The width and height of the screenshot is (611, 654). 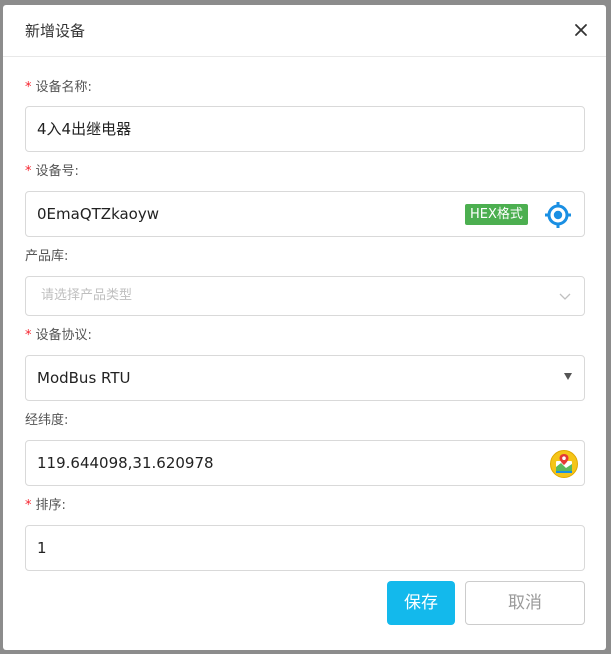 I want to click on sort-label-text: 排序:, so click(x=50, y=505).